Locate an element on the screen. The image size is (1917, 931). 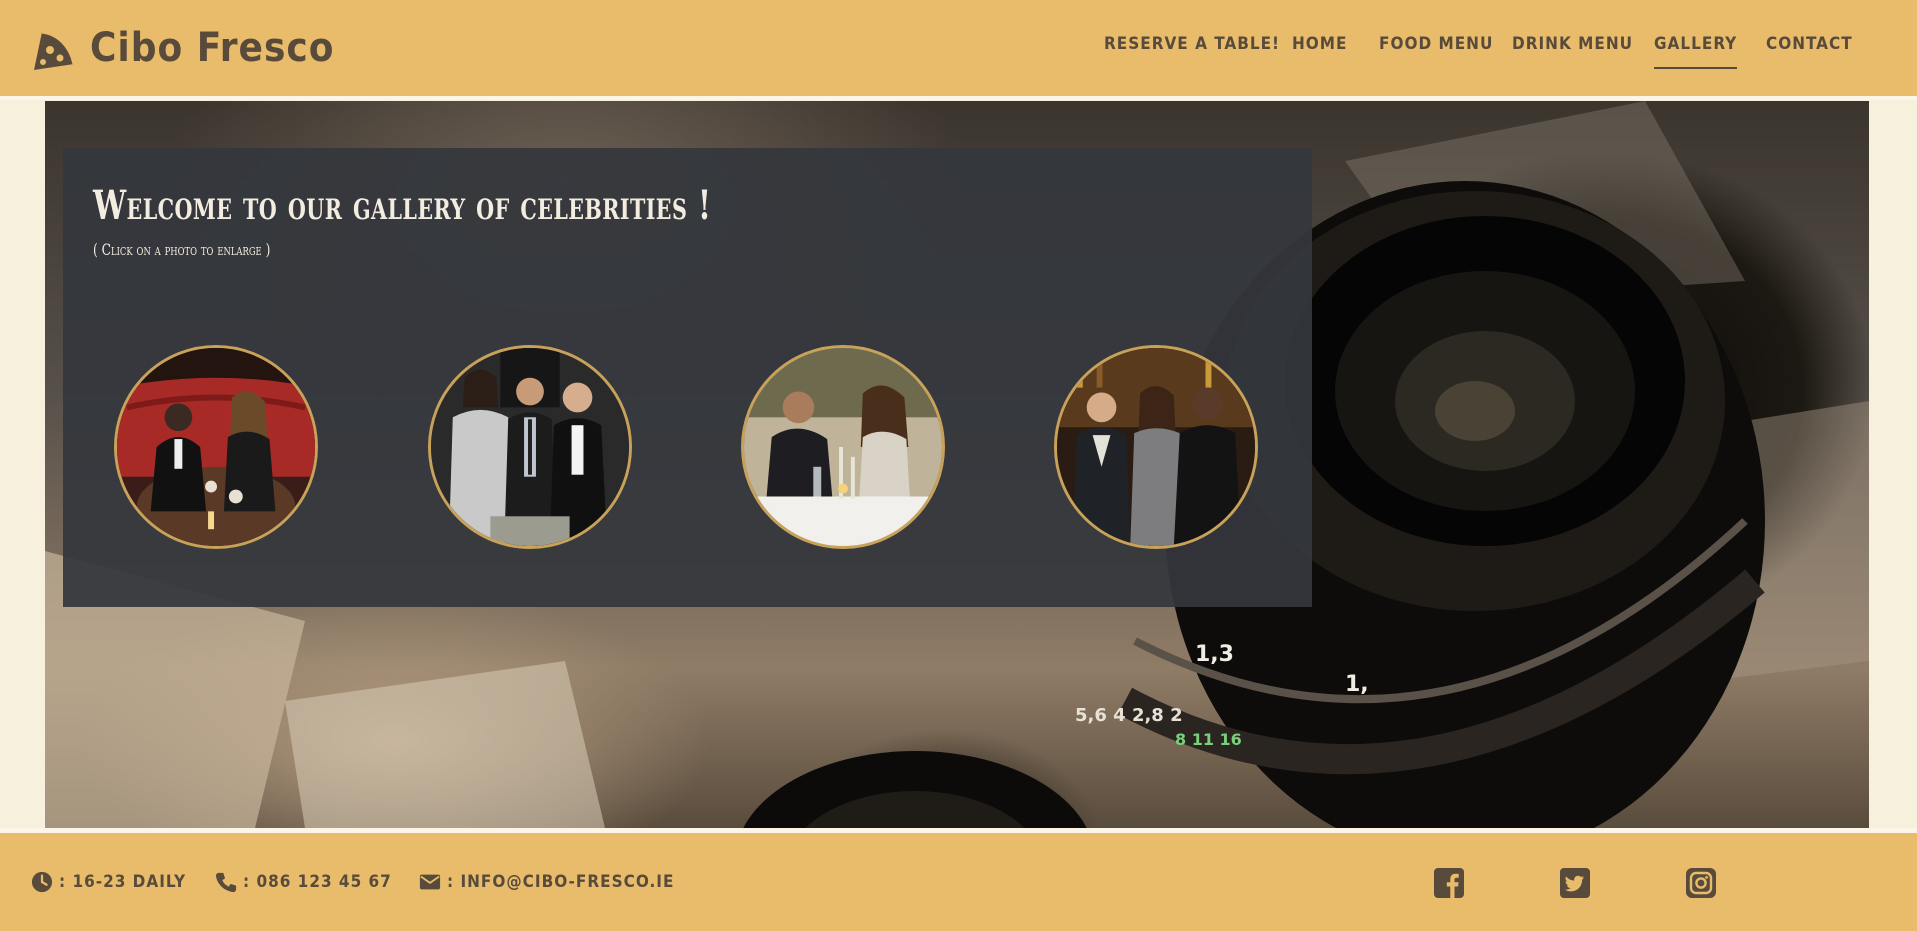
svg-text: 8 11 16 is located at coordinates (1208, 739).